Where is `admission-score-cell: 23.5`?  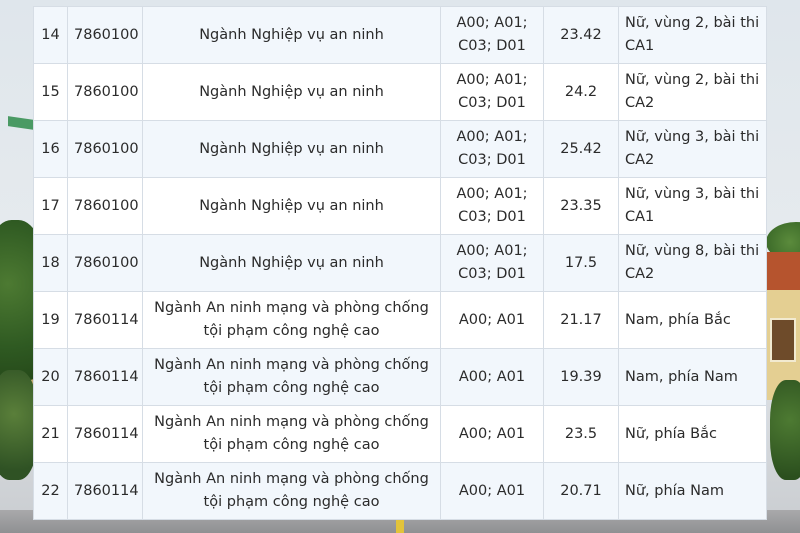
admission-score-cell: 23.5 is located at coordinates (581, 434).